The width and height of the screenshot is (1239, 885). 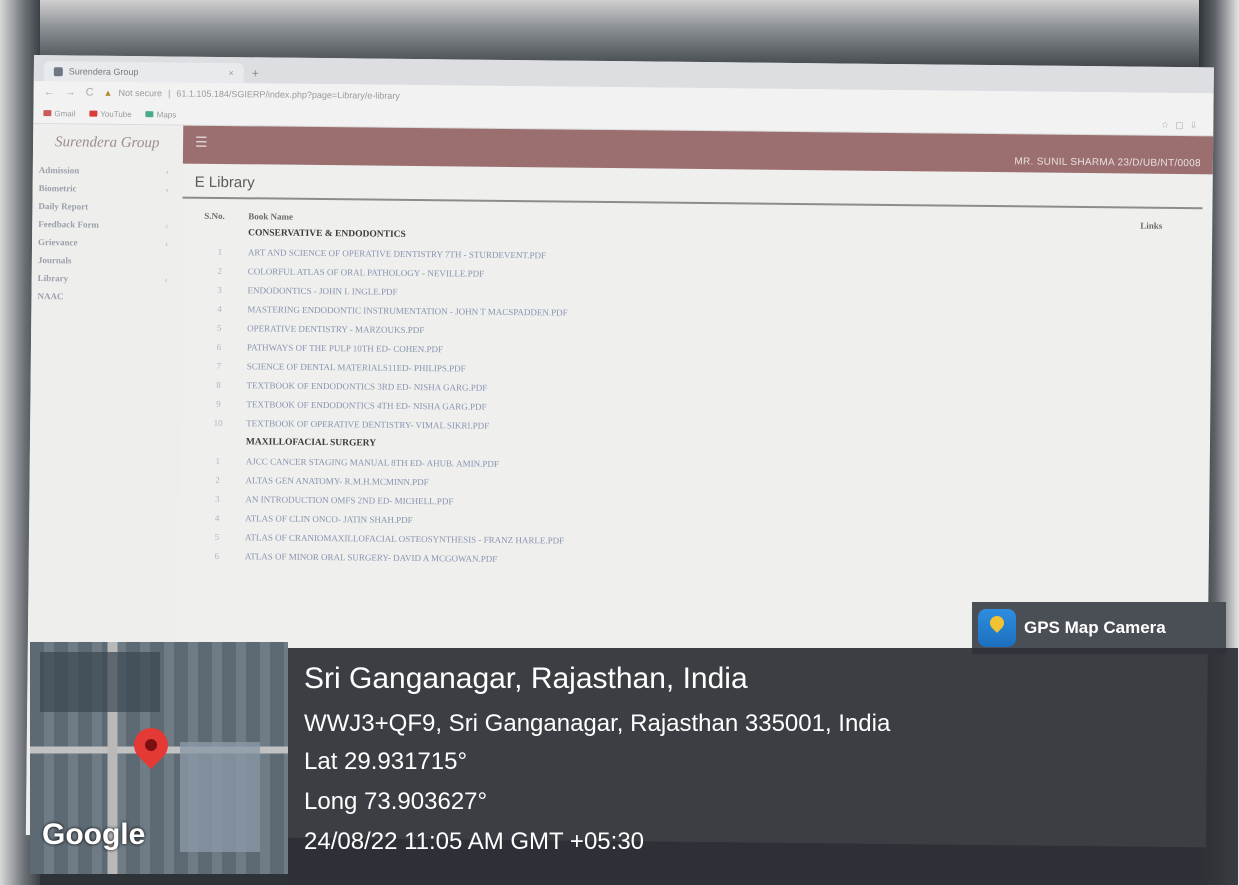 What do you see at coordinates (151, 745) in the screenshot?
I see `map-pin-icon` at bounding box center [151, 745].